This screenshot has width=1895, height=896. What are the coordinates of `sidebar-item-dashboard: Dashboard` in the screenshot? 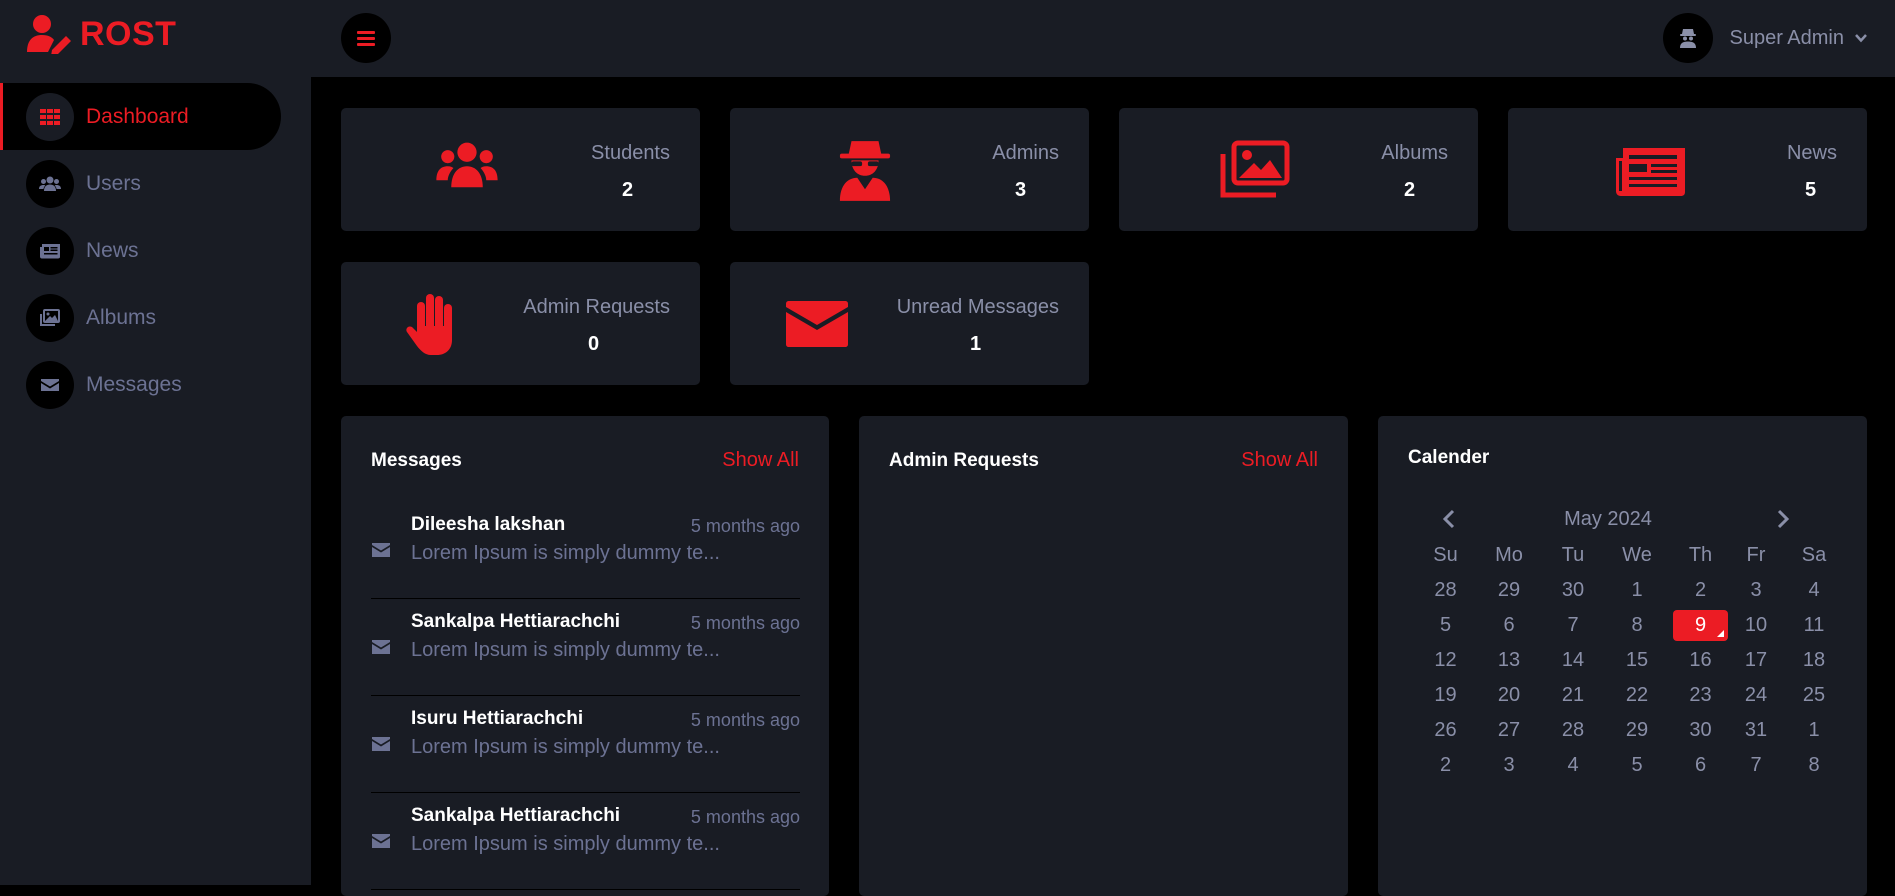 It's located at (140, 116).